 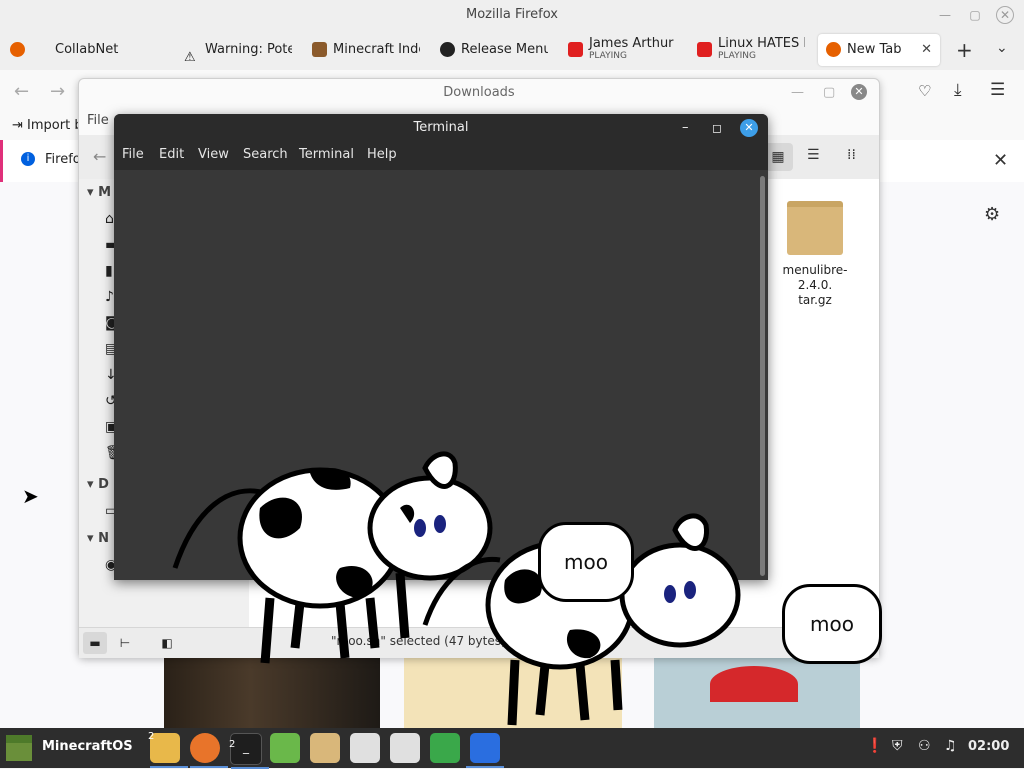 I want to click on chevron-down-icon: ⌄, so click(x=1002, y=48).